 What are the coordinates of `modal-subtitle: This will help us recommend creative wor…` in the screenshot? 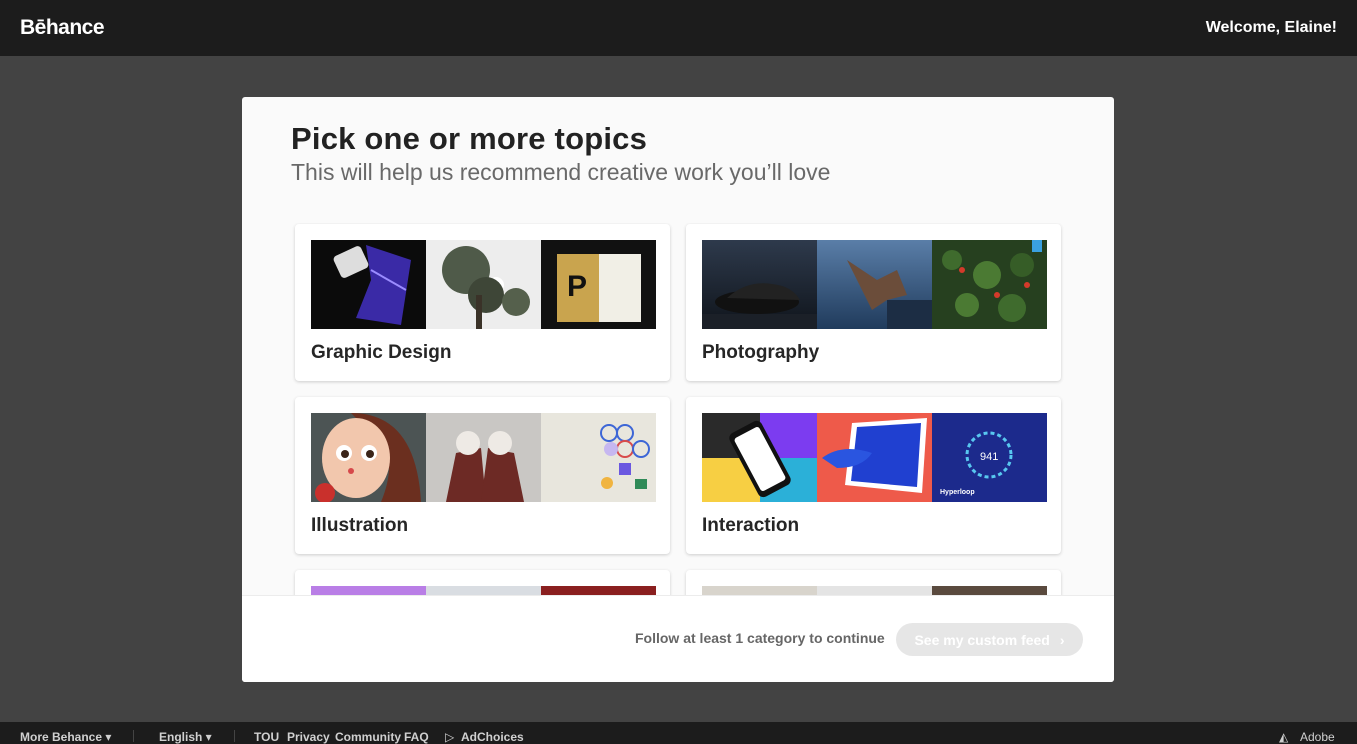 It's located at (561, 172).